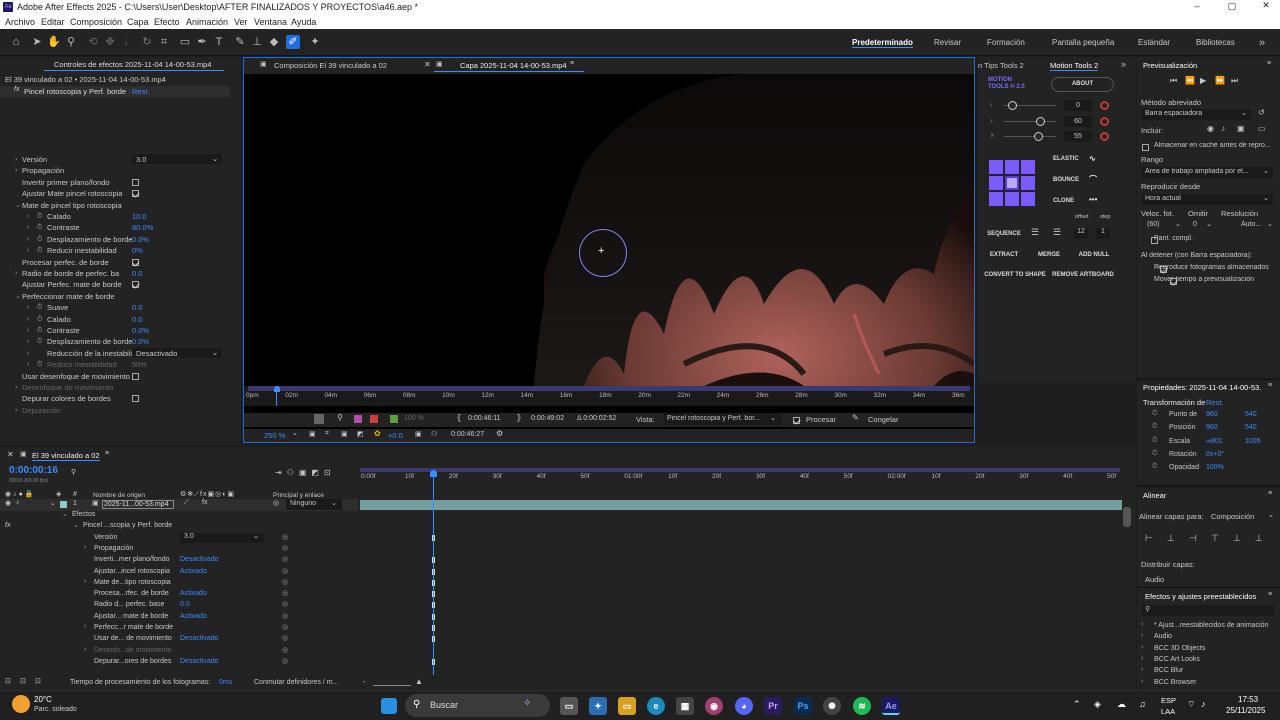 The height and width of the screenshot is (720, 1280). Describe the element at coordinates (1104, 121) in the screenshot. I see `record-icon` at that location.